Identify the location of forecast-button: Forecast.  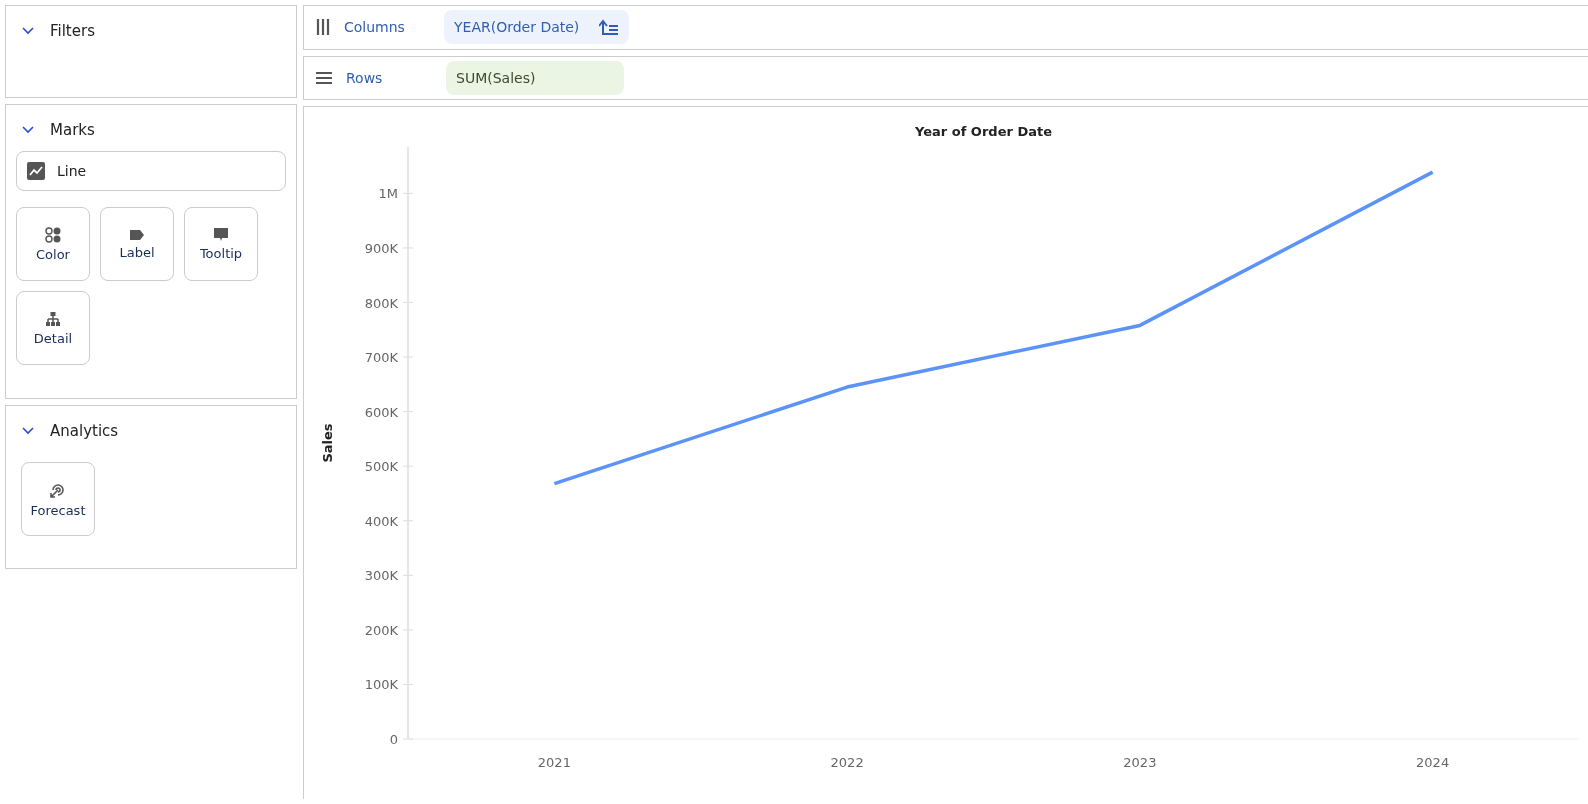
(58, 499).